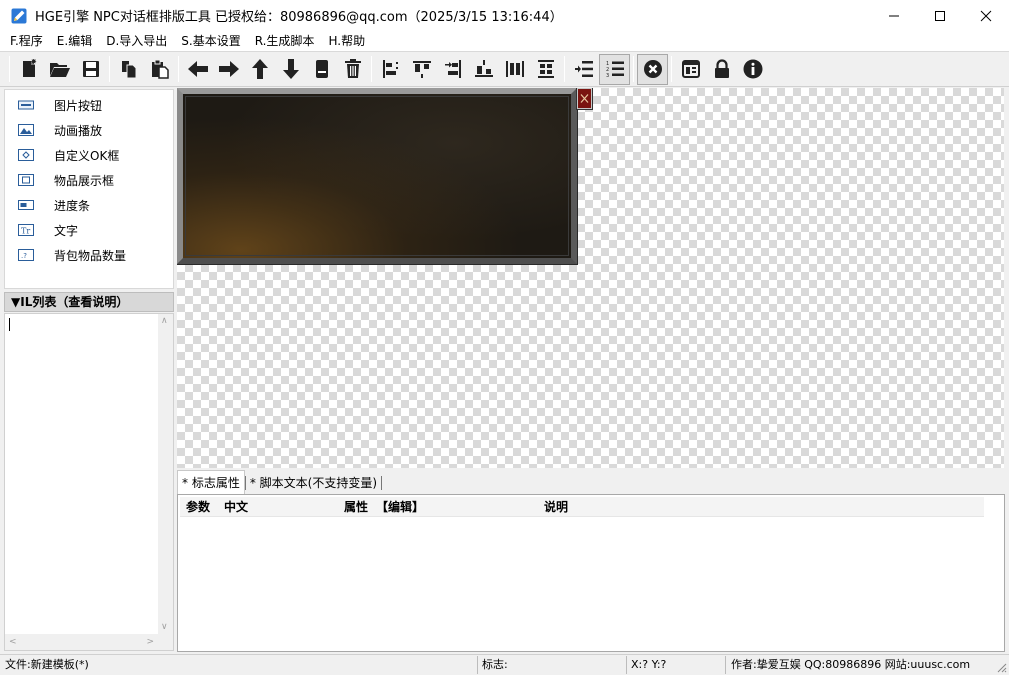 The image size is (1009, 675). Describe the element at coordinates (236, 507) in the screenshot. I see `column-header-chinese: 中文` at that location.